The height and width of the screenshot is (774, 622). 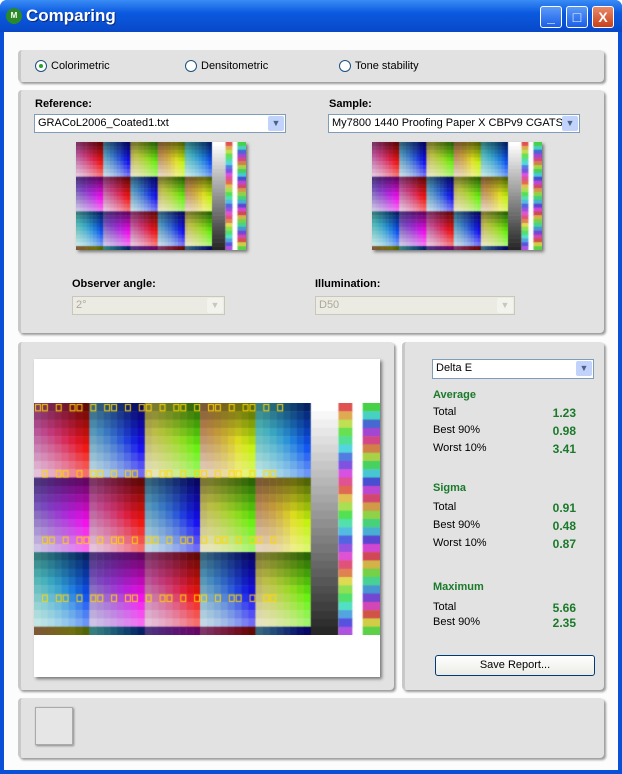 I want to click on radio-checked-icon, so click(x=41, y=66).